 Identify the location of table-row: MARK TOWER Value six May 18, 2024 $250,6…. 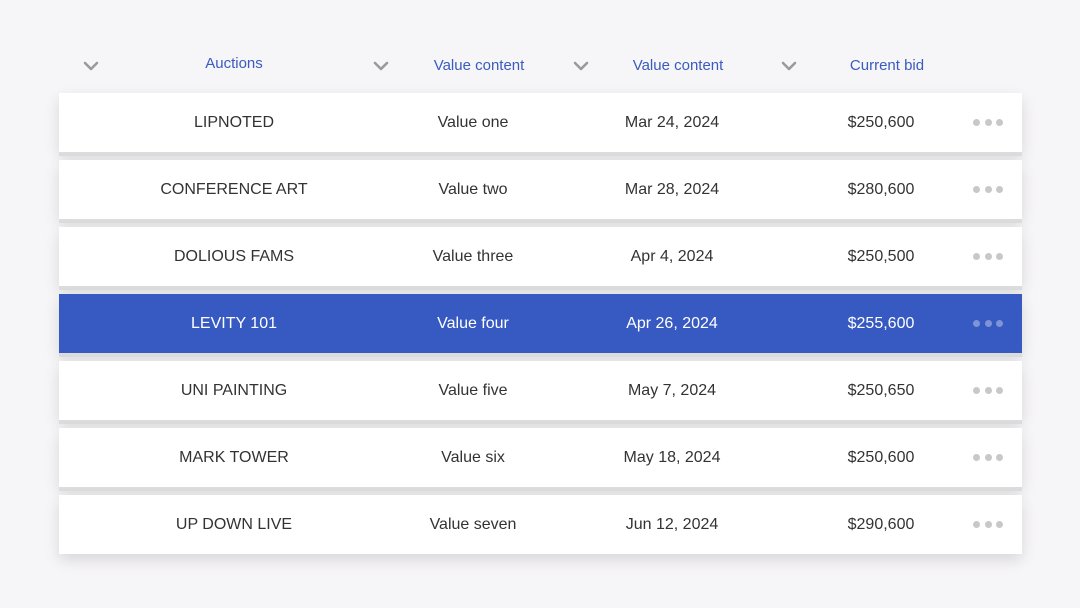
(540, 459).